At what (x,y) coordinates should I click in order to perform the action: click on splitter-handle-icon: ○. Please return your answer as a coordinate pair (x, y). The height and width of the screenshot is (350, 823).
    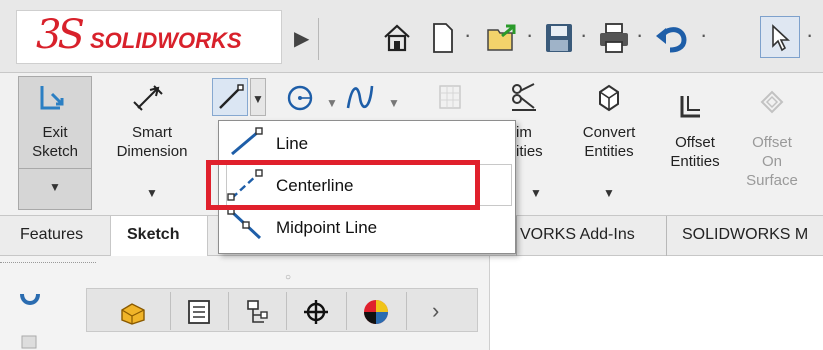
    Looking at the image, I should click on (288, 277).